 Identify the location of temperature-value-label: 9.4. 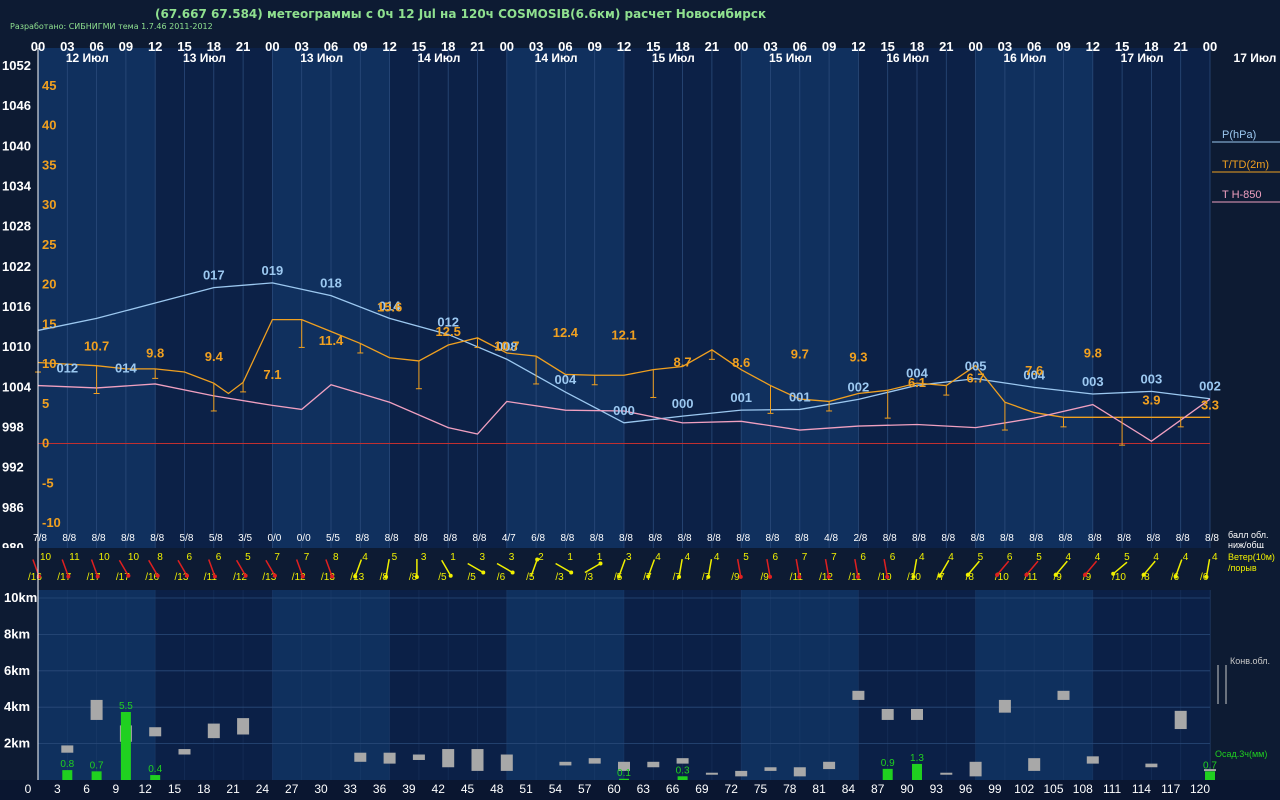
(214, 356).